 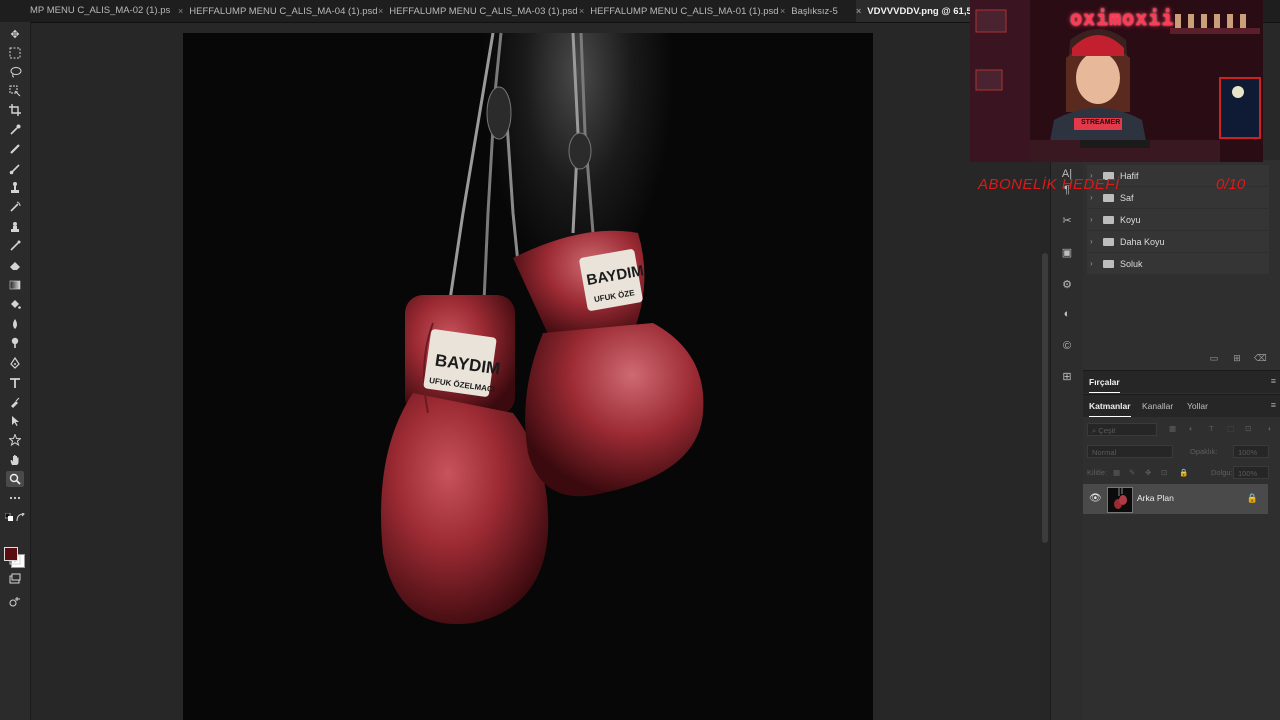 I want to click on tab-brushes: Fırçalar, so click(x=1104, y=382).